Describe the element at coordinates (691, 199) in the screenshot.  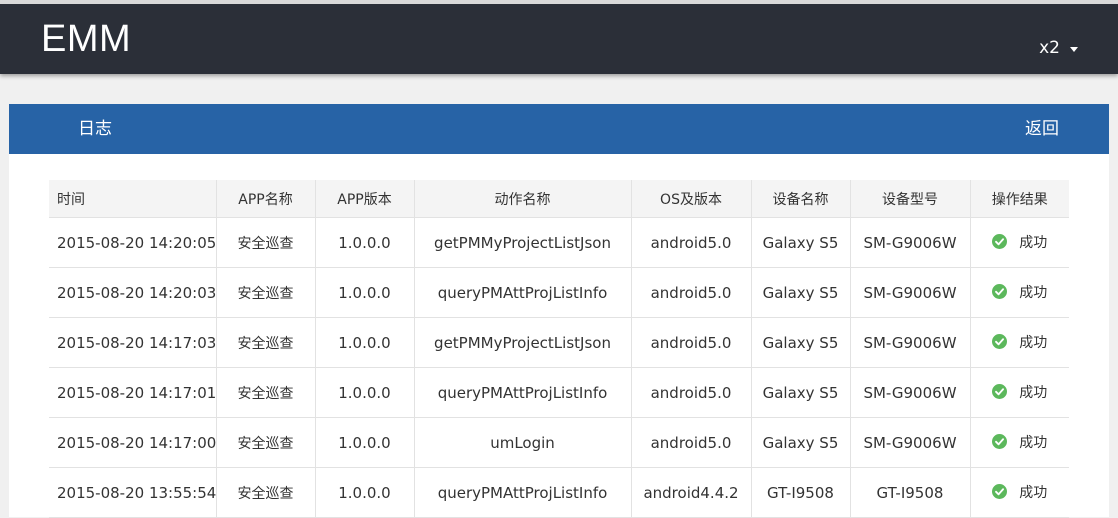
I see `column-header-os: OS及版本` at that location.